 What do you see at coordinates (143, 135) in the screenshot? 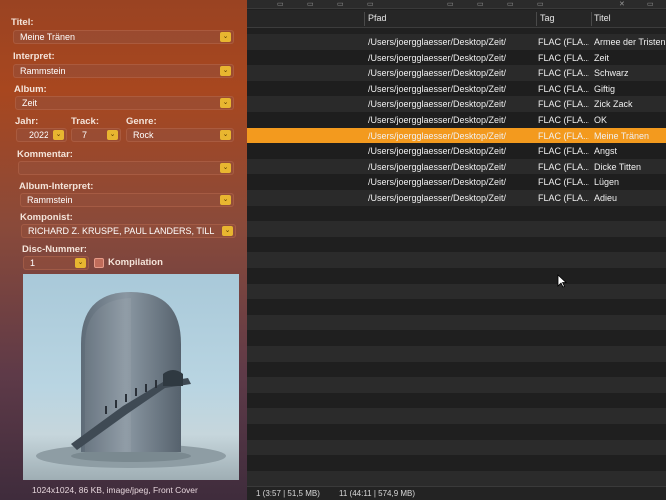
I see `genre-field-value: Rock` at bounding box center [143, 135].